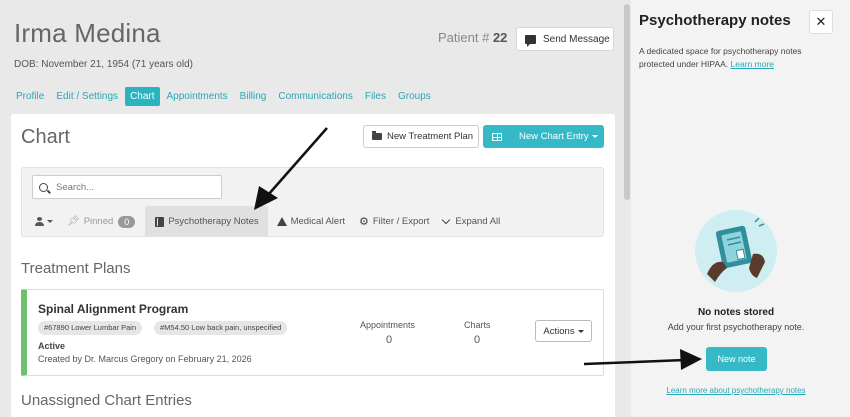 This screenshot has width=850, height=417. I want to click on appointments-count-label: Appointments, so click(388, 325).